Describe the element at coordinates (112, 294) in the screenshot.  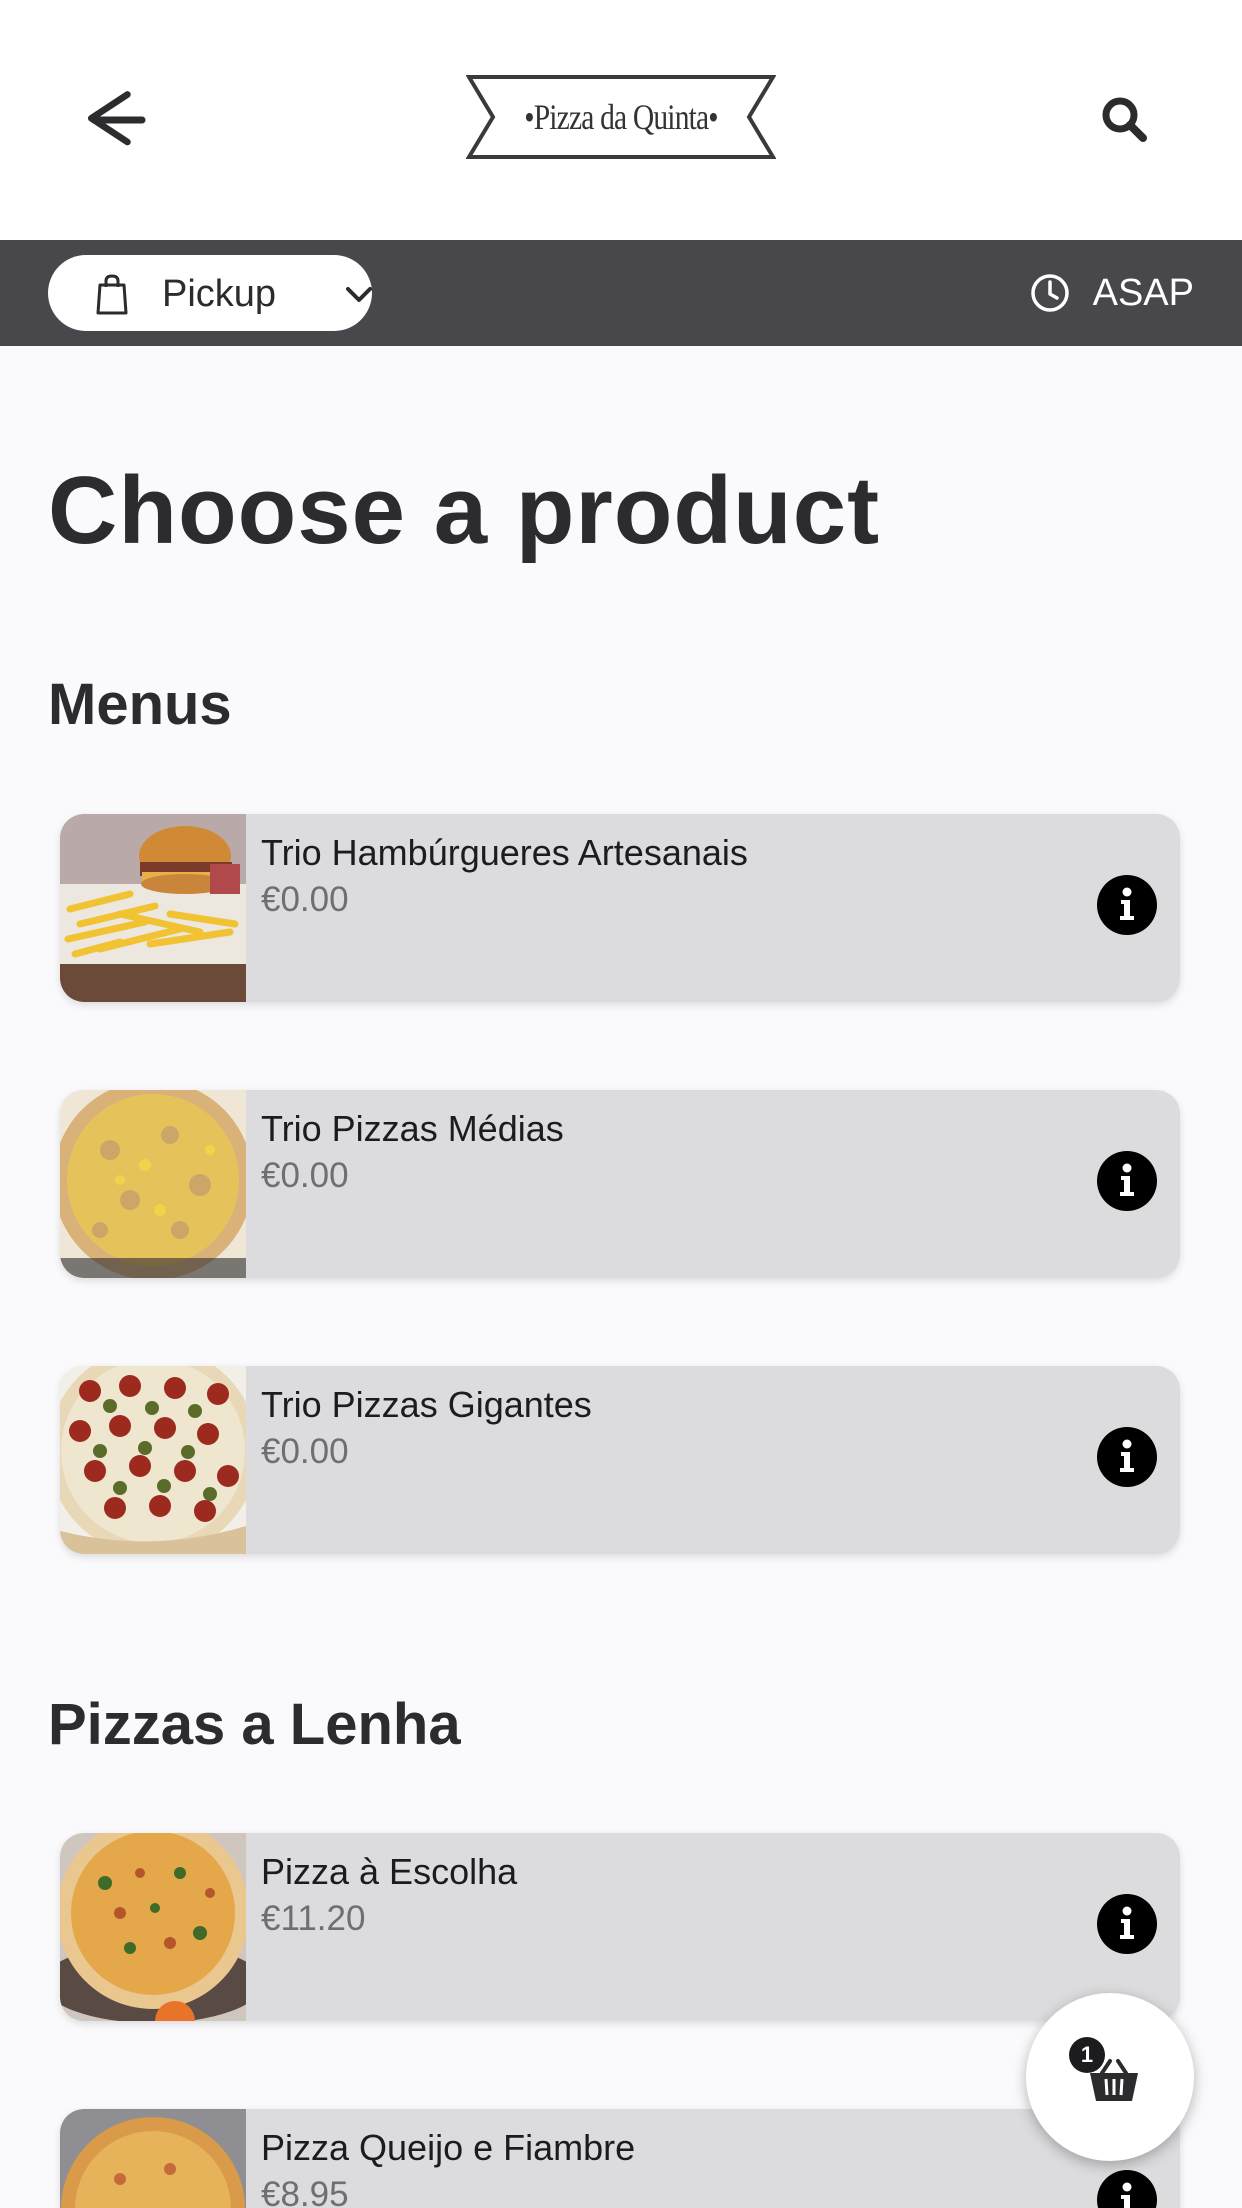
I see `shopping-bag-icon` at that location.